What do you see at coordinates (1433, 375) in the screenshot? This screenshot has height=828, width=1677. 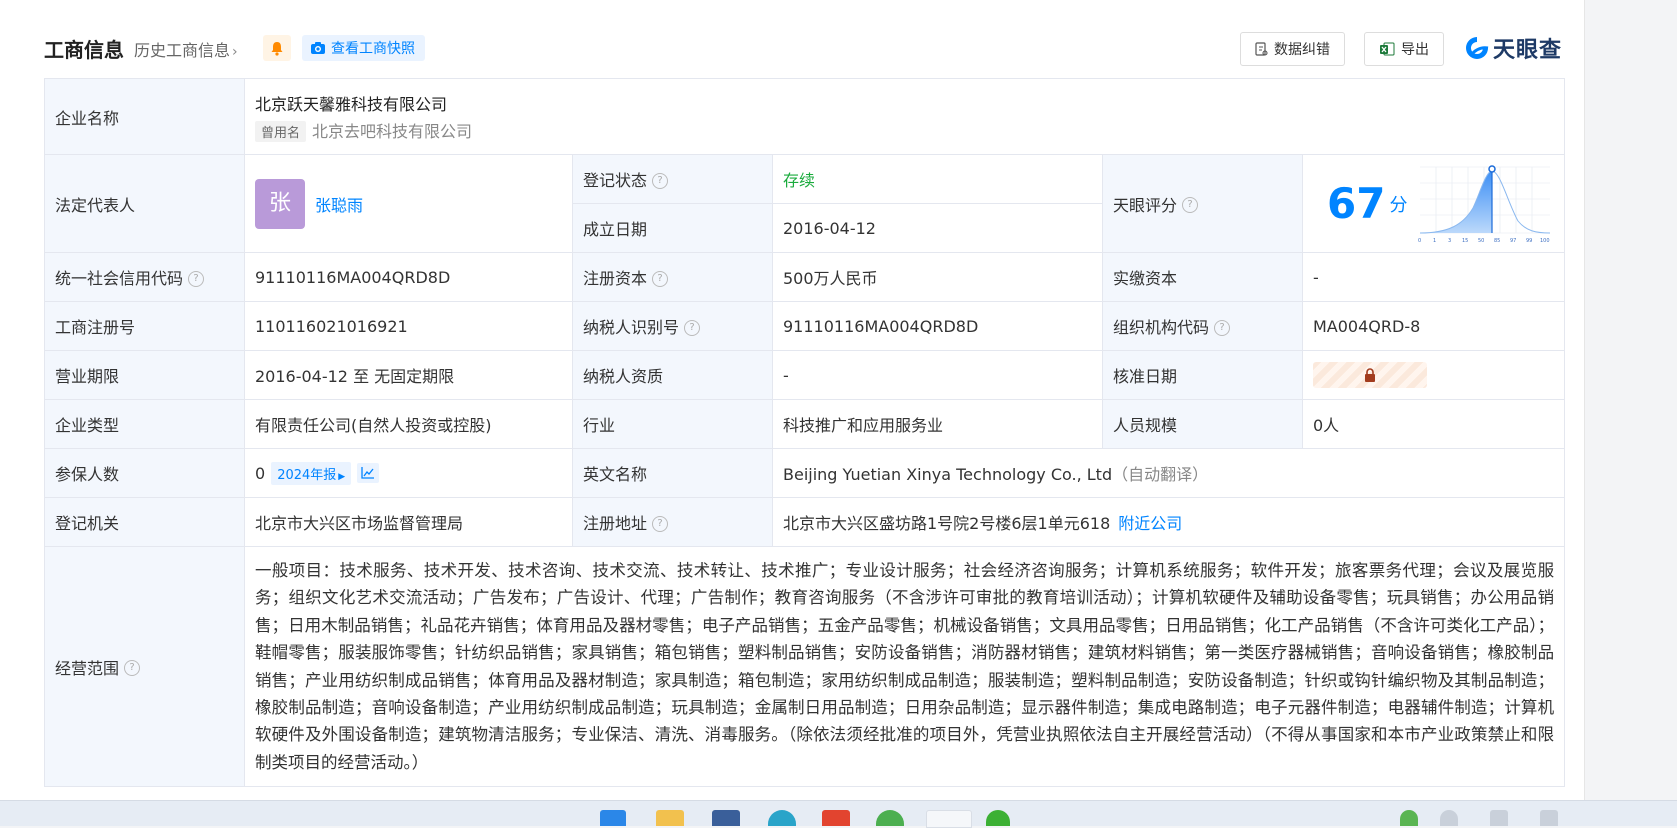 I see `approve-date-cell` at bounding box center [1433, 375].